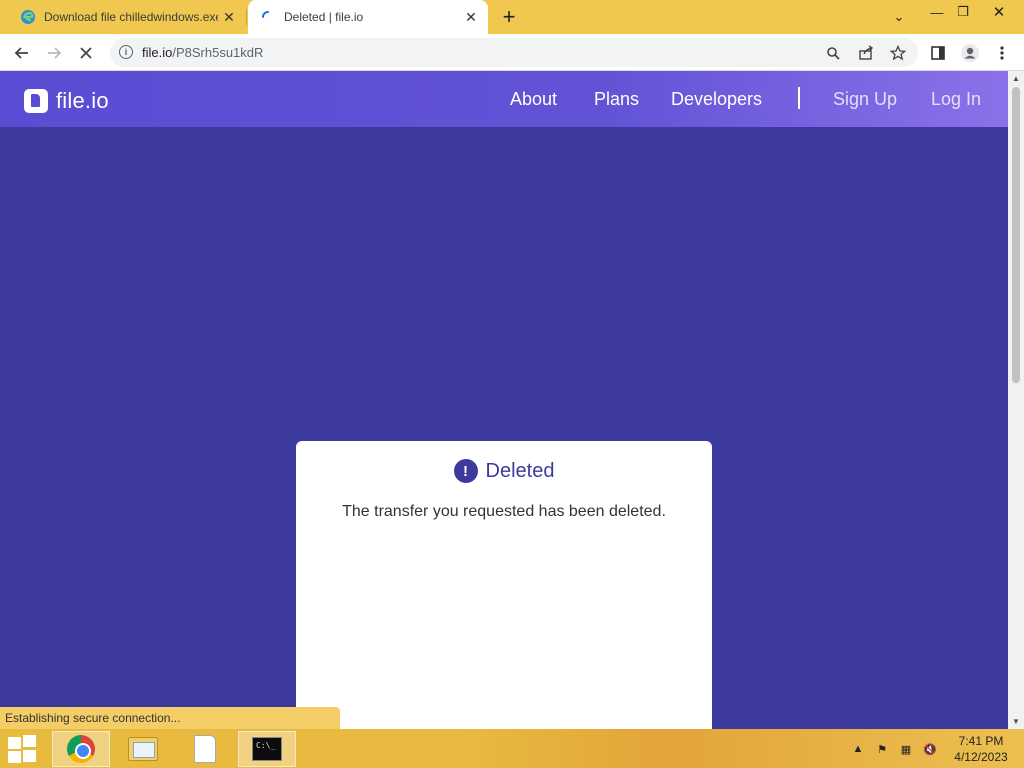 The image size is (1024, 768). I want to click on scroll-up-icon: ▲, so click(1016, 78).